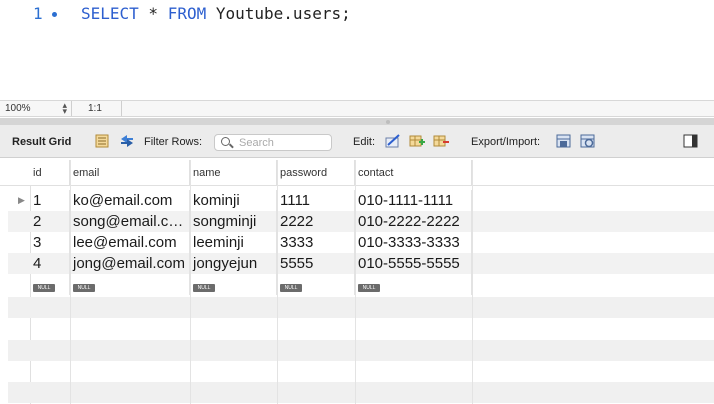  I want to click on cell-id-null: NULL, so click(50, 284).